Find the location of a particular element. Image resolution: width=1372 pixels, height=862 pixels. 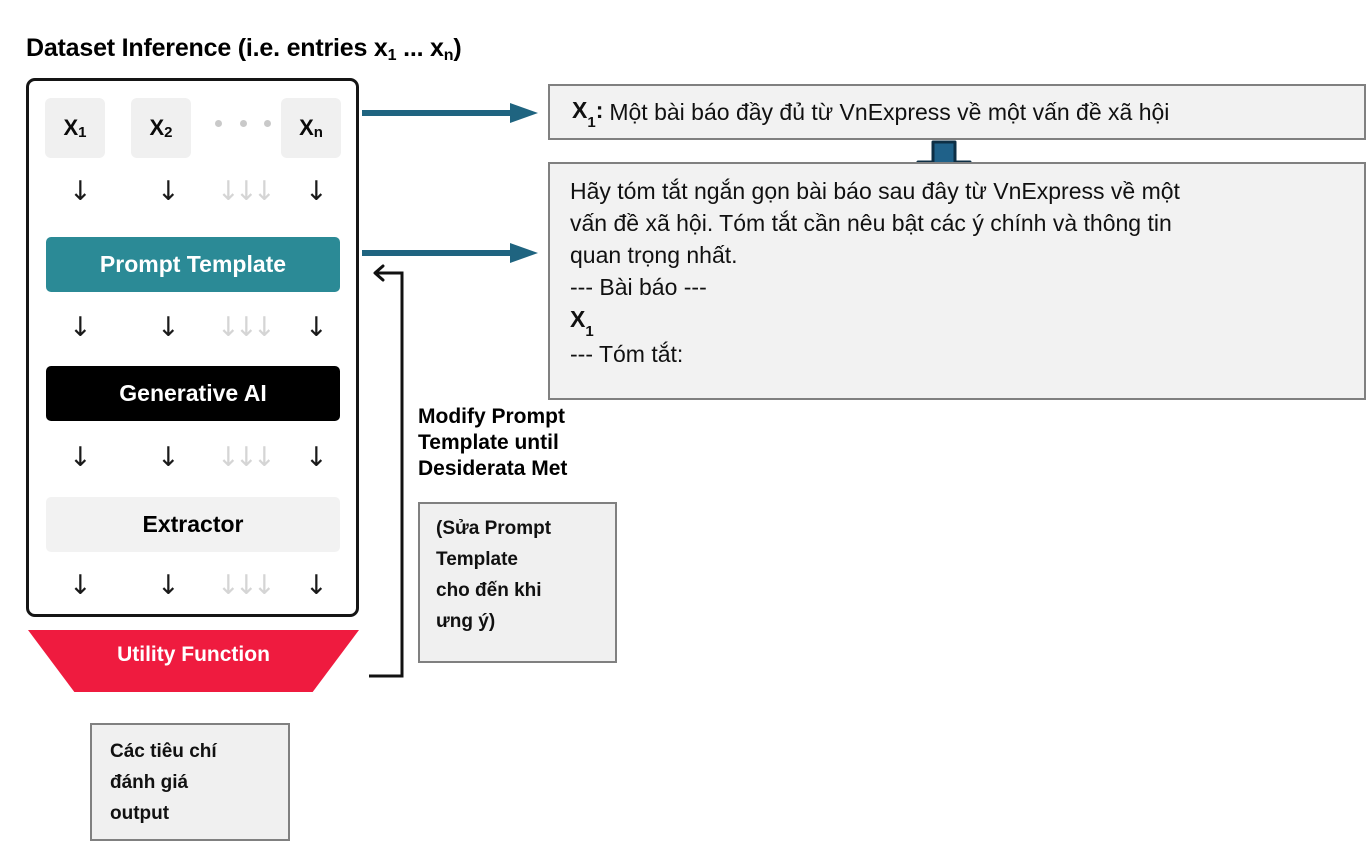

criteria-line-2: đánh giá is located at coordinates (149, 782).